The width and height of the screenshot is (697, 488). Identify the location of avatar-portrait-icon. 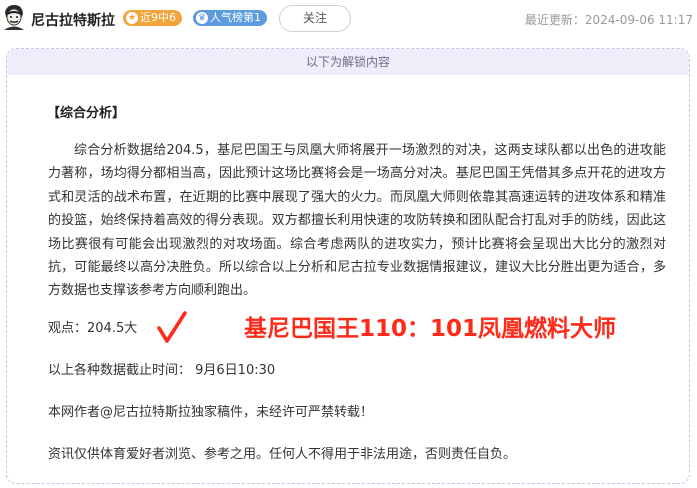
(14, 17).